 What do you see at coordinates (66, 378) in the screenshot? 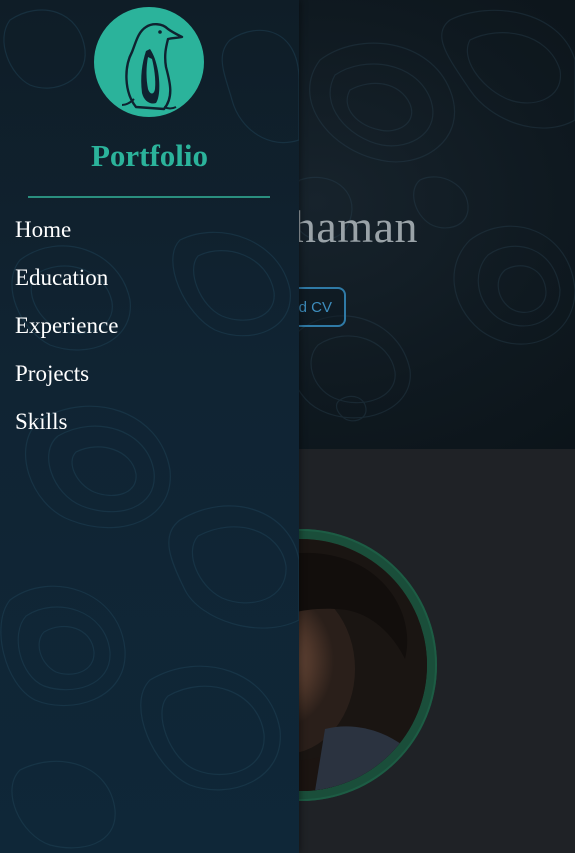
I see `sidebar-item-projects: Projects` at bounding box center [66, 378].